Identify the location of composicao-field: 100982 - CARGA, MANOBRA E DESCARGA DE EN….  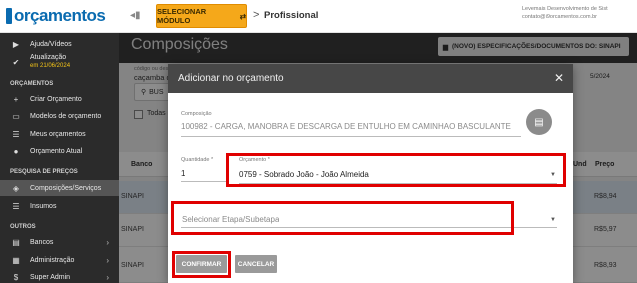
(346, 126).